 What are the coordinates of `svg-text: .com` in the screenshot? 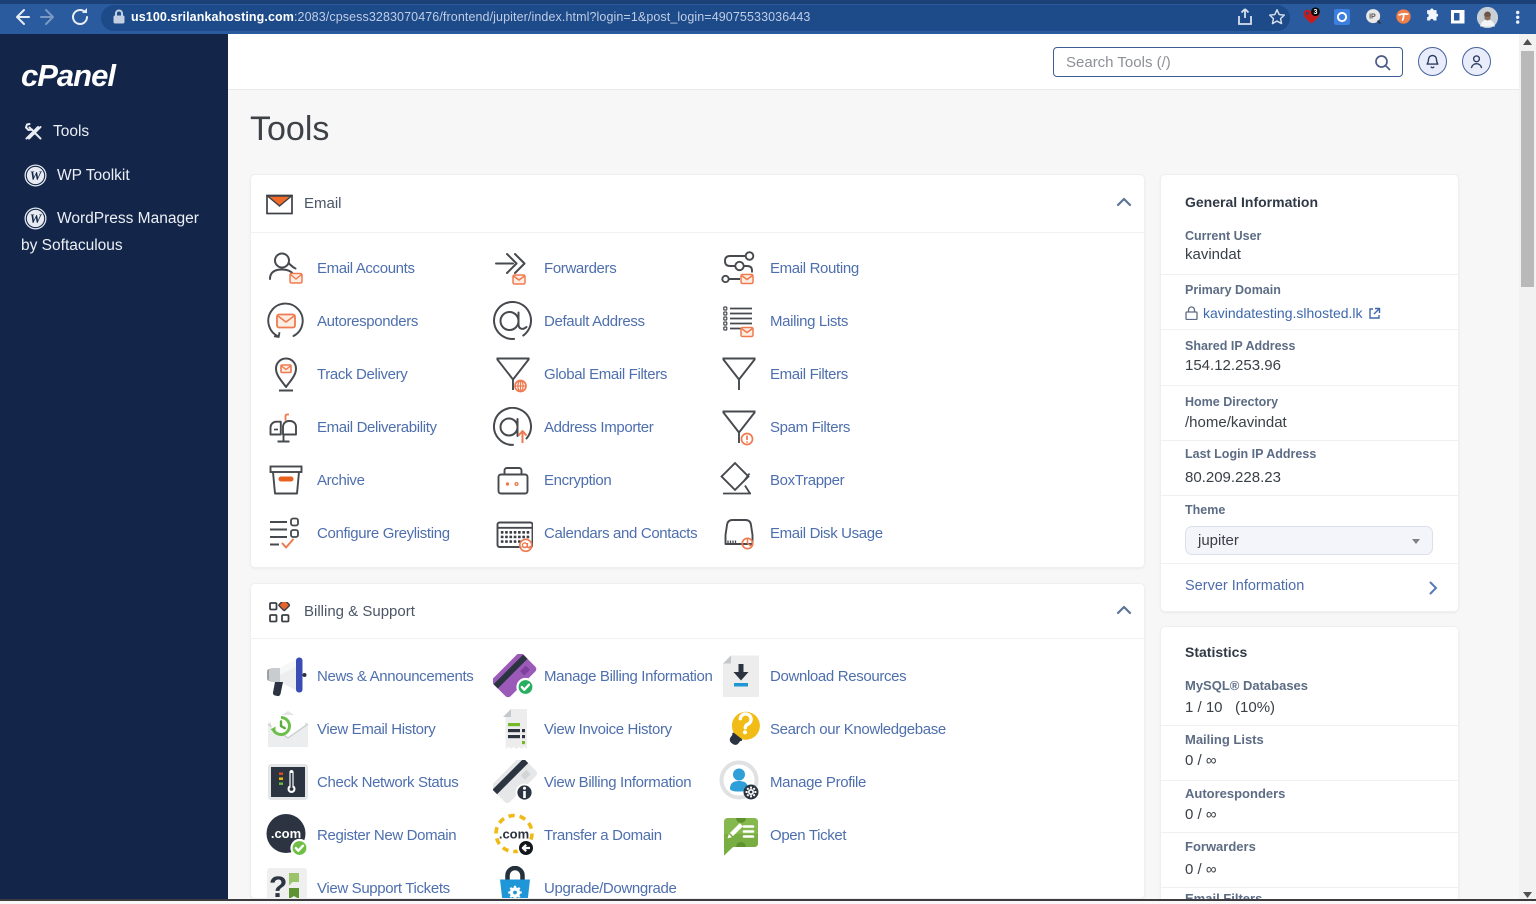 It's located at (286, 833).